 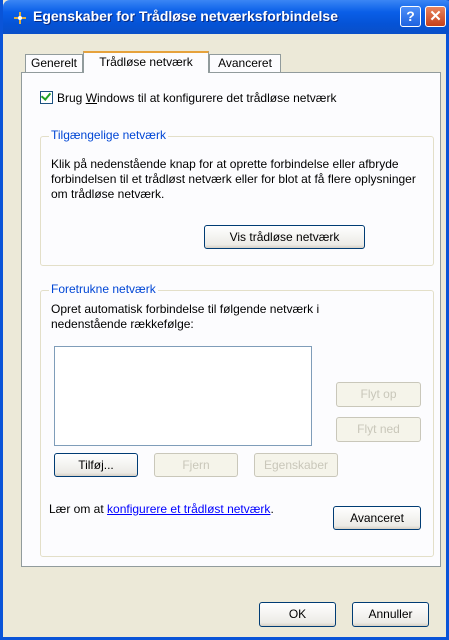 I want to click on network-connection-icon, so click(x=20, y=18).